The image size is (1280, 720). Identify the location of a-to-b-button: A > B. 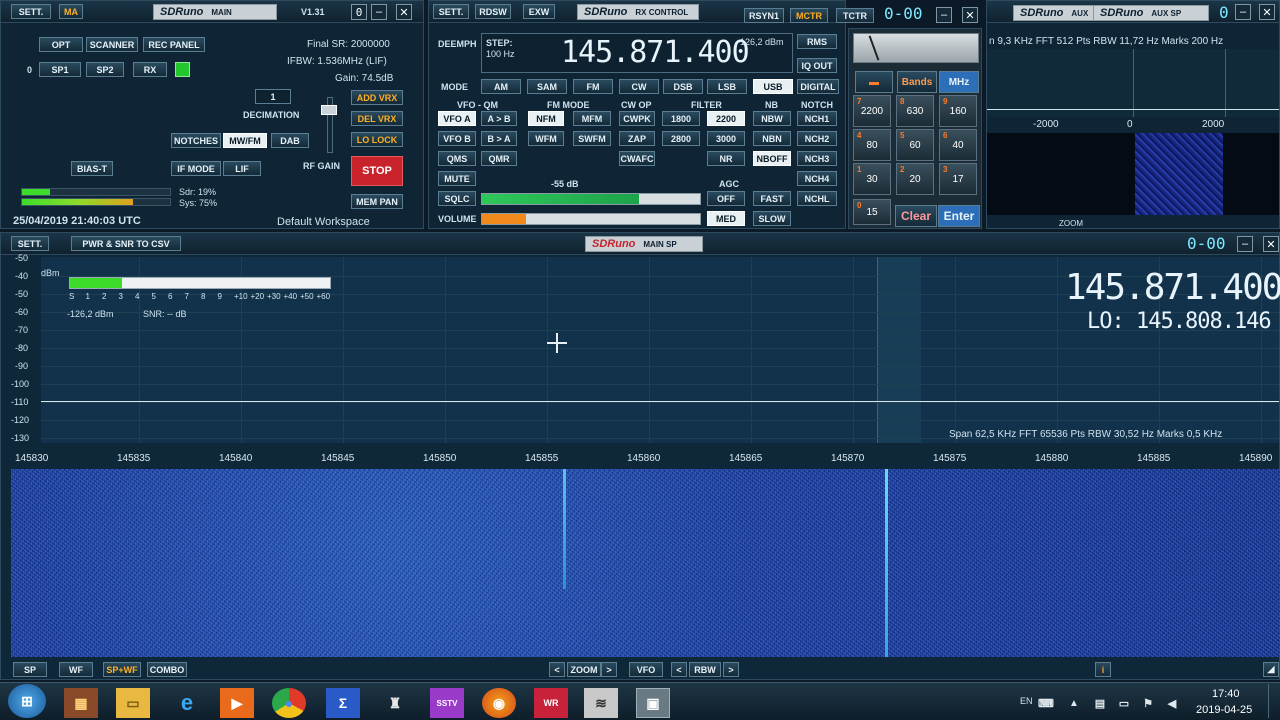
(499, 118).